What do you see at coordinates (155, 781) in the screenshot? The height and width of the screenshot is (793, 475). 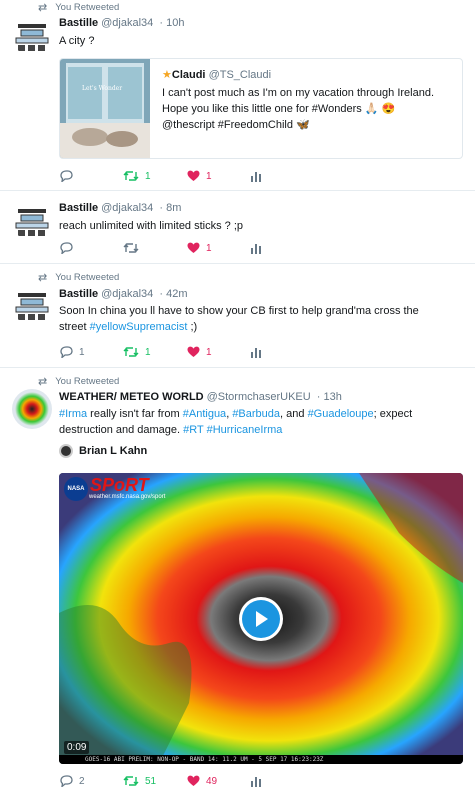 I see `retweet-button: 51` at bounding box center [155, 781].